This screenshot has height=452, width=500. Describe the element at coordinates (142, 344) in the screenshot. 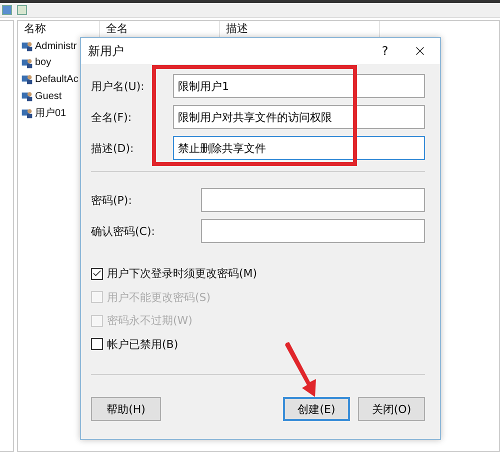

I see `checkbox-label: 帐户已禁用(B)` at that location.